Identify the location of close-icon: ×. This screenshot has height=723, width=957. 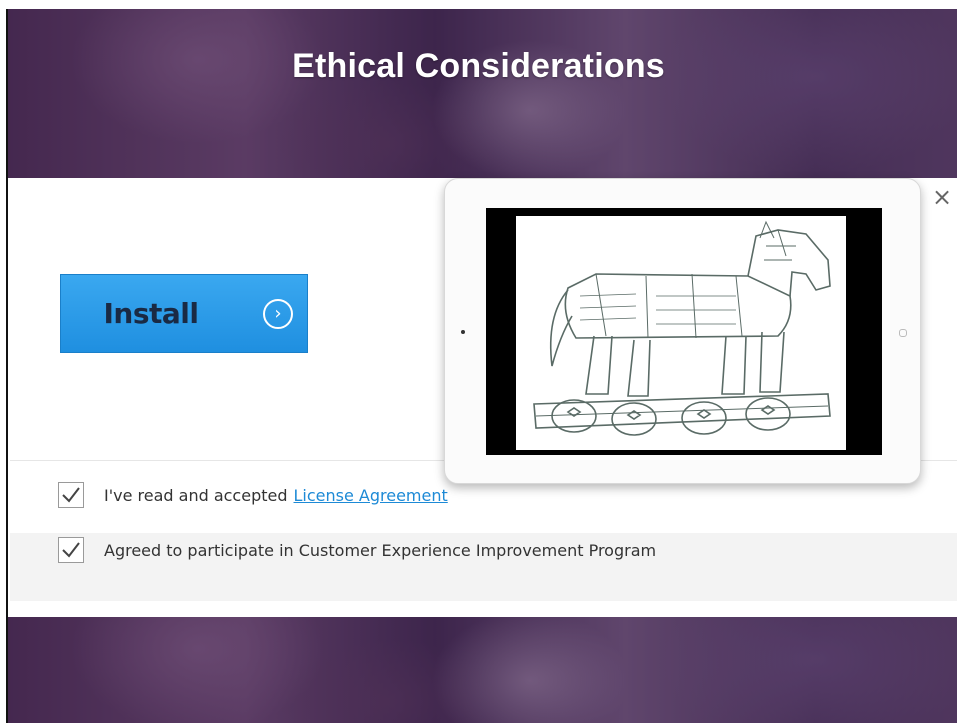
(942, 197).